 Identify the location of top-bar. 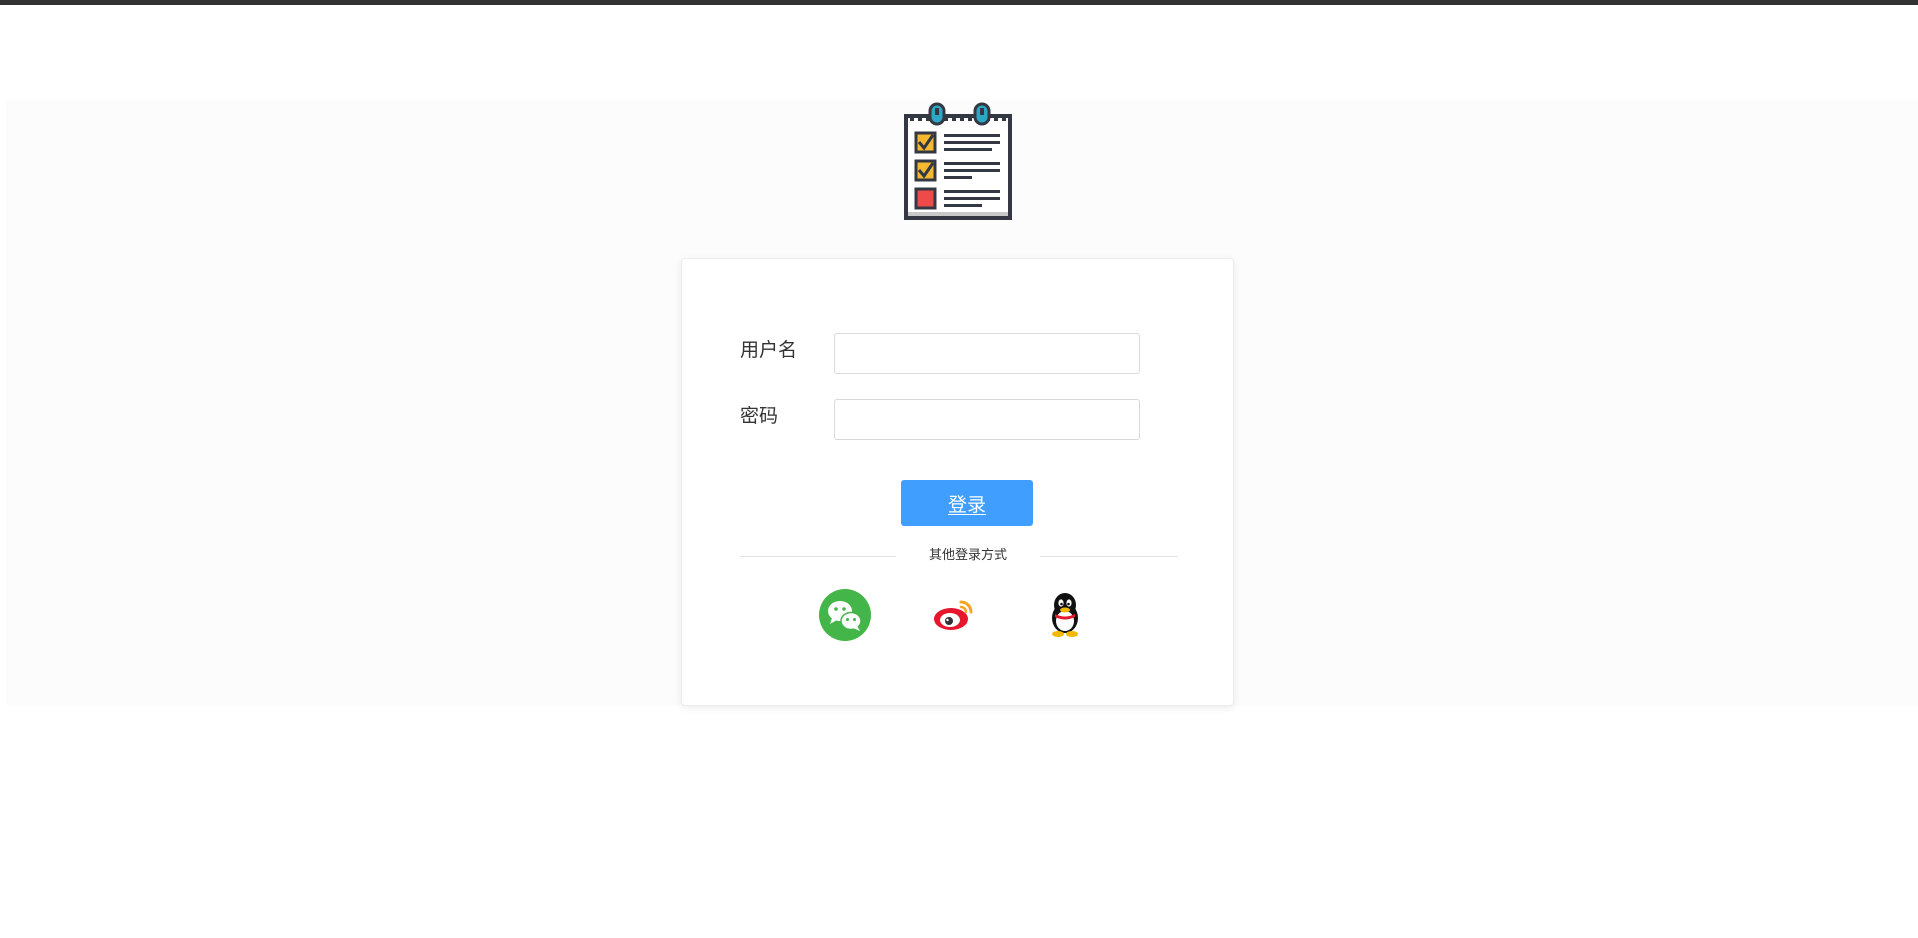
(959, 2).